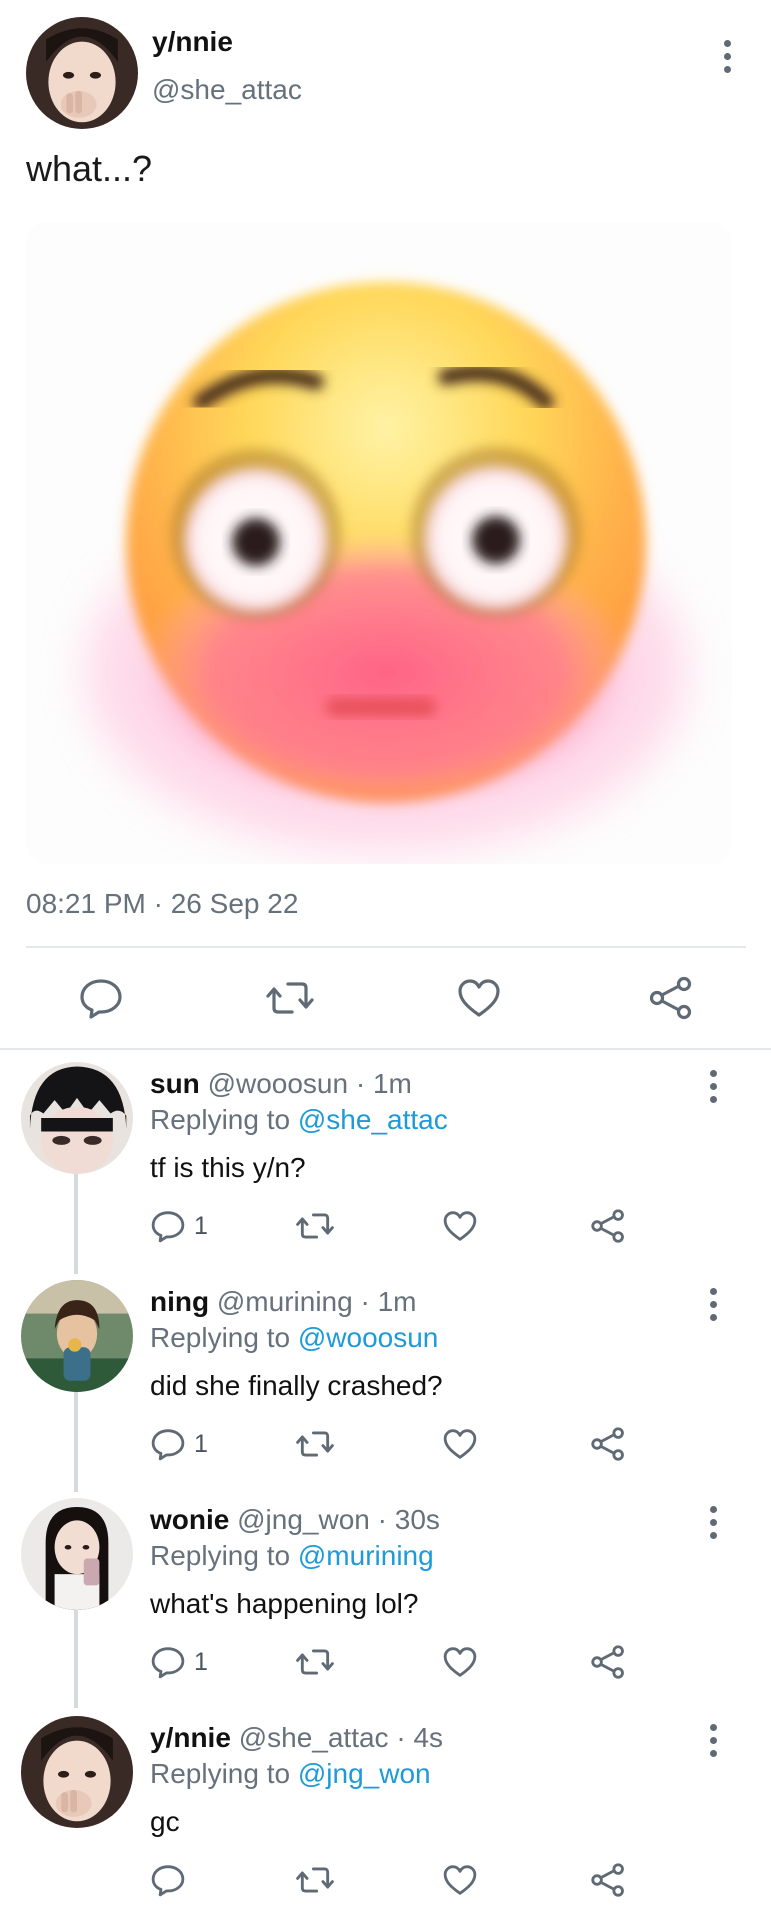 This screenshot has width=771, height=1920. Describe the element at coordinates (227, 90) in the screenshot. I see `author-handle: @she_attac` at that location.